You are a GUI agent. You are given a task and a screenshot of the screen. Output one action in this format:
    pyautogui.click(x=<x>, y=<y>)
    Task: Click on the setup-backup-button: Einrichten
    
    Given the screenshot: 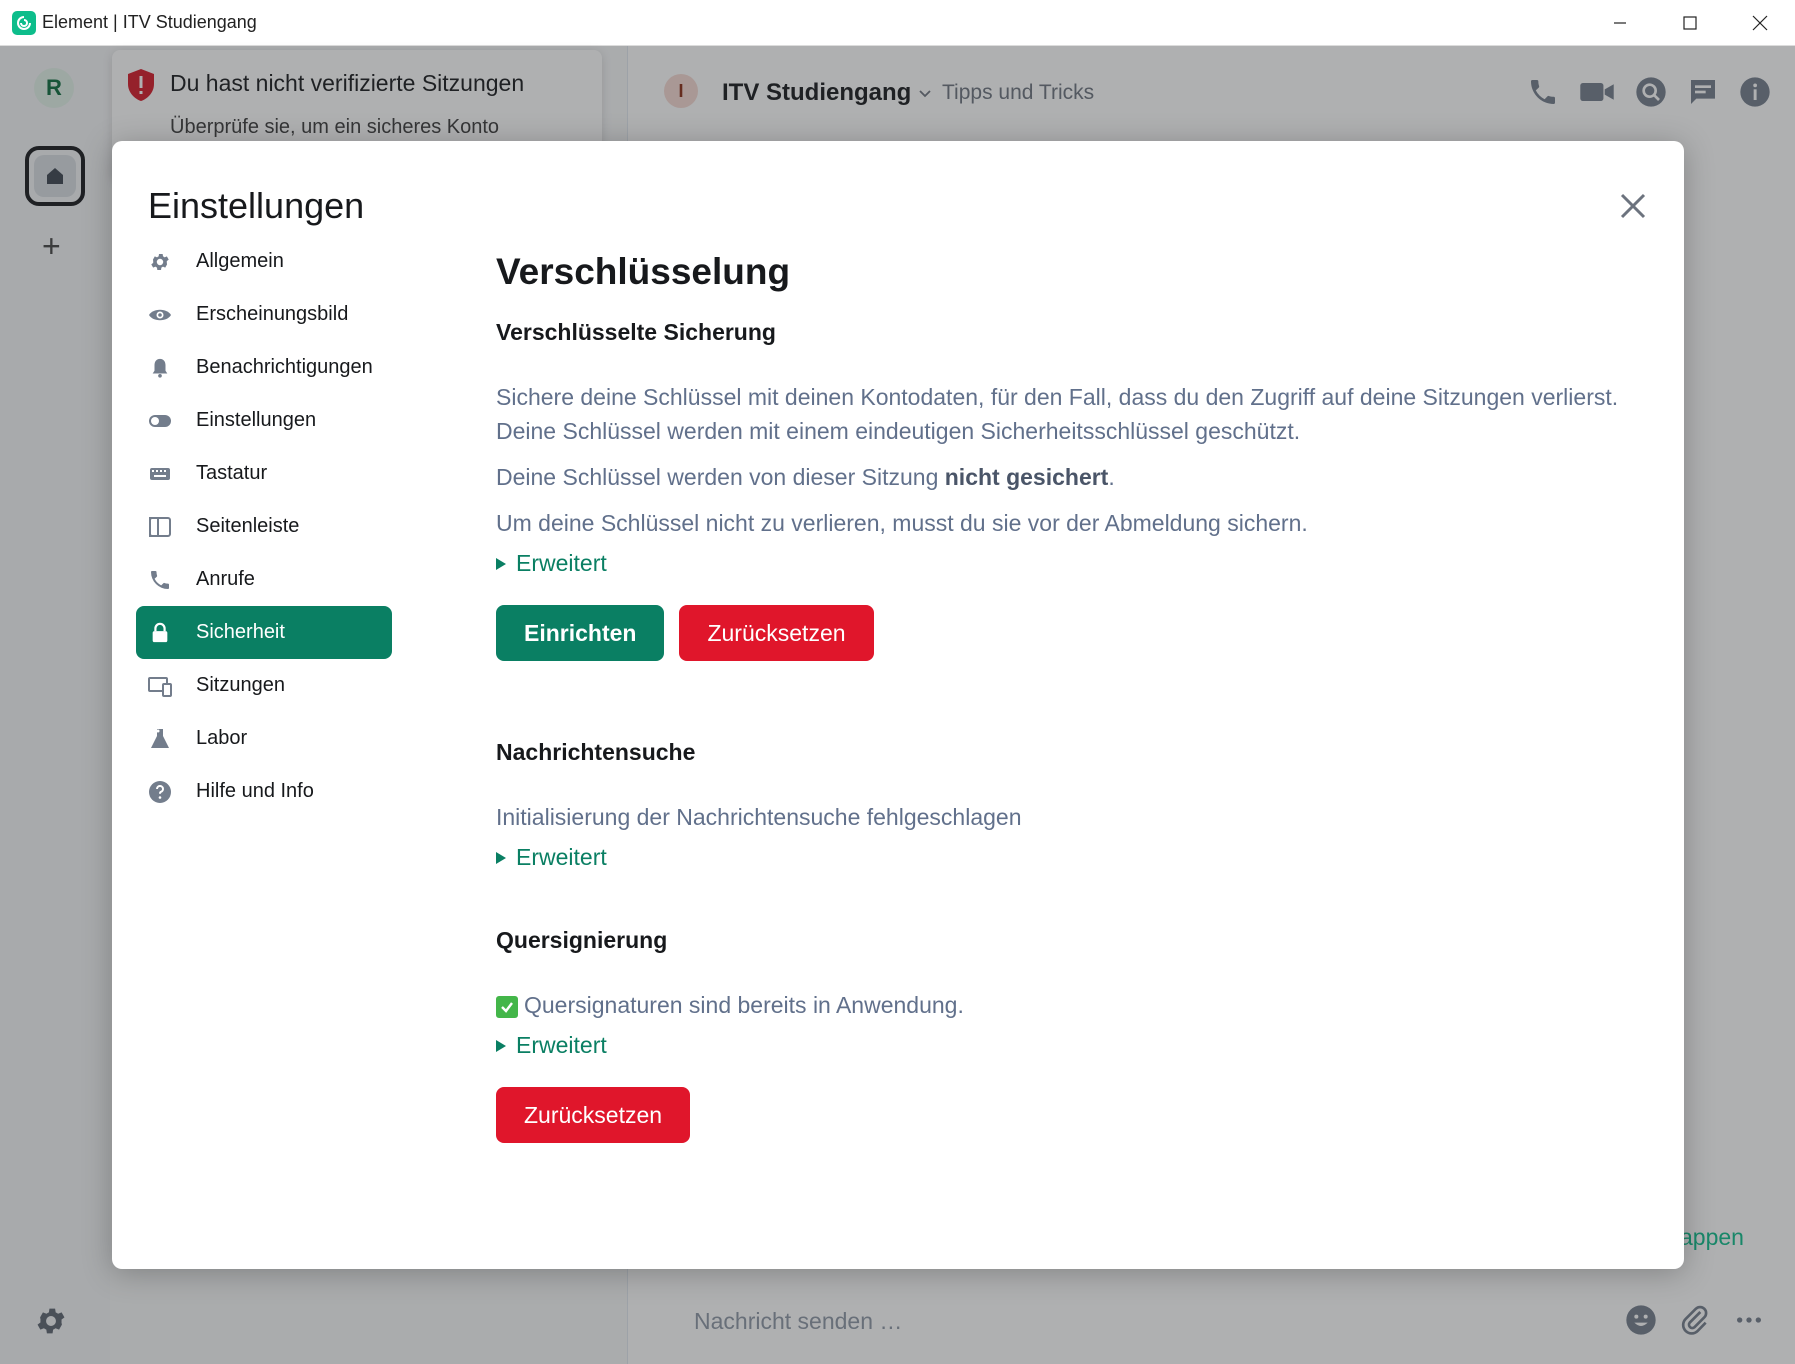 What is the action you would take?
    pyautogui.click(x=580, y=633)
    